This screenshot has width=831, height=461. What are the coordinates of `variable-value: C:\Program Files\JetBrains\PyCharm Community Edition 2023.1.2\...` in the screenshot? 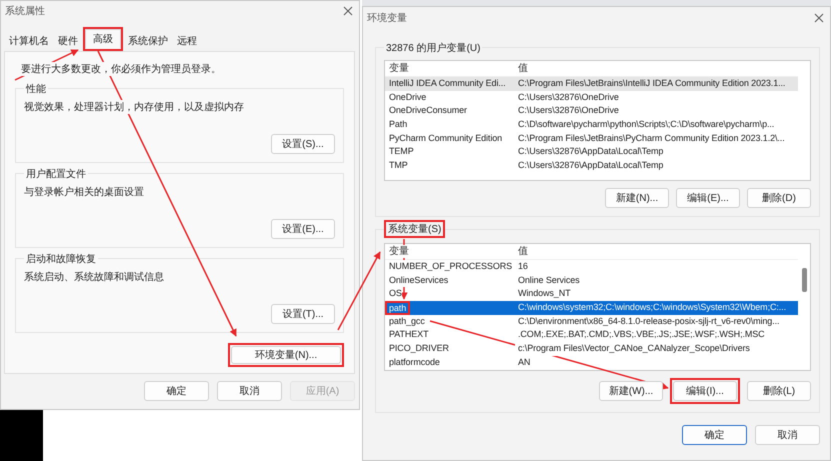 It's located at (650, 139).